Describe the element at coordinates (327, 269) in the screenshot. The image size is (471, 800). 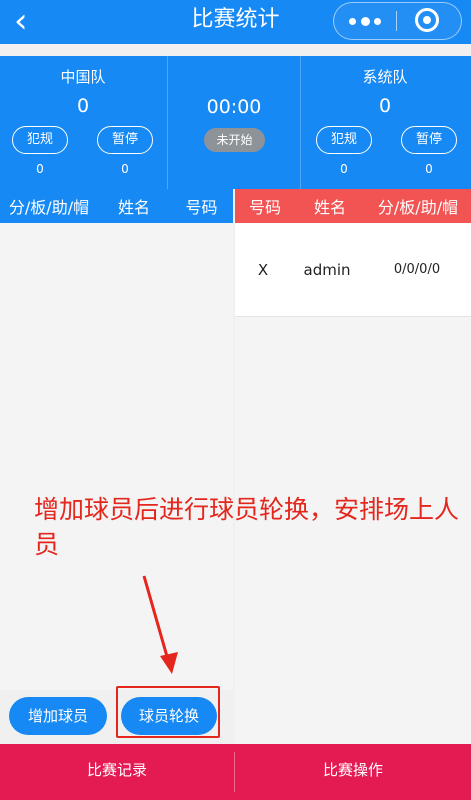
I see `player-name: admin` at that location.